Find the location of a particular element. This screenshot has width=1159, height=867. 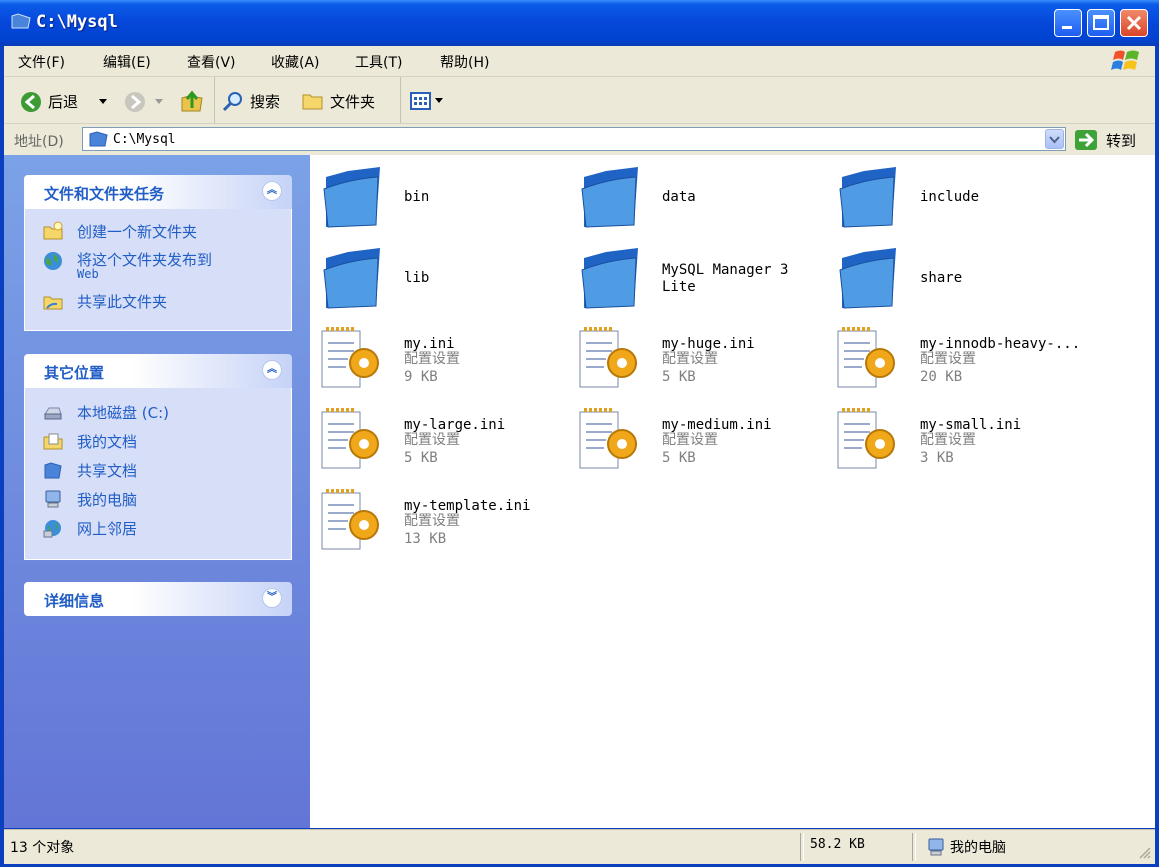

folder-item: include is located at coordinates (961, 202).